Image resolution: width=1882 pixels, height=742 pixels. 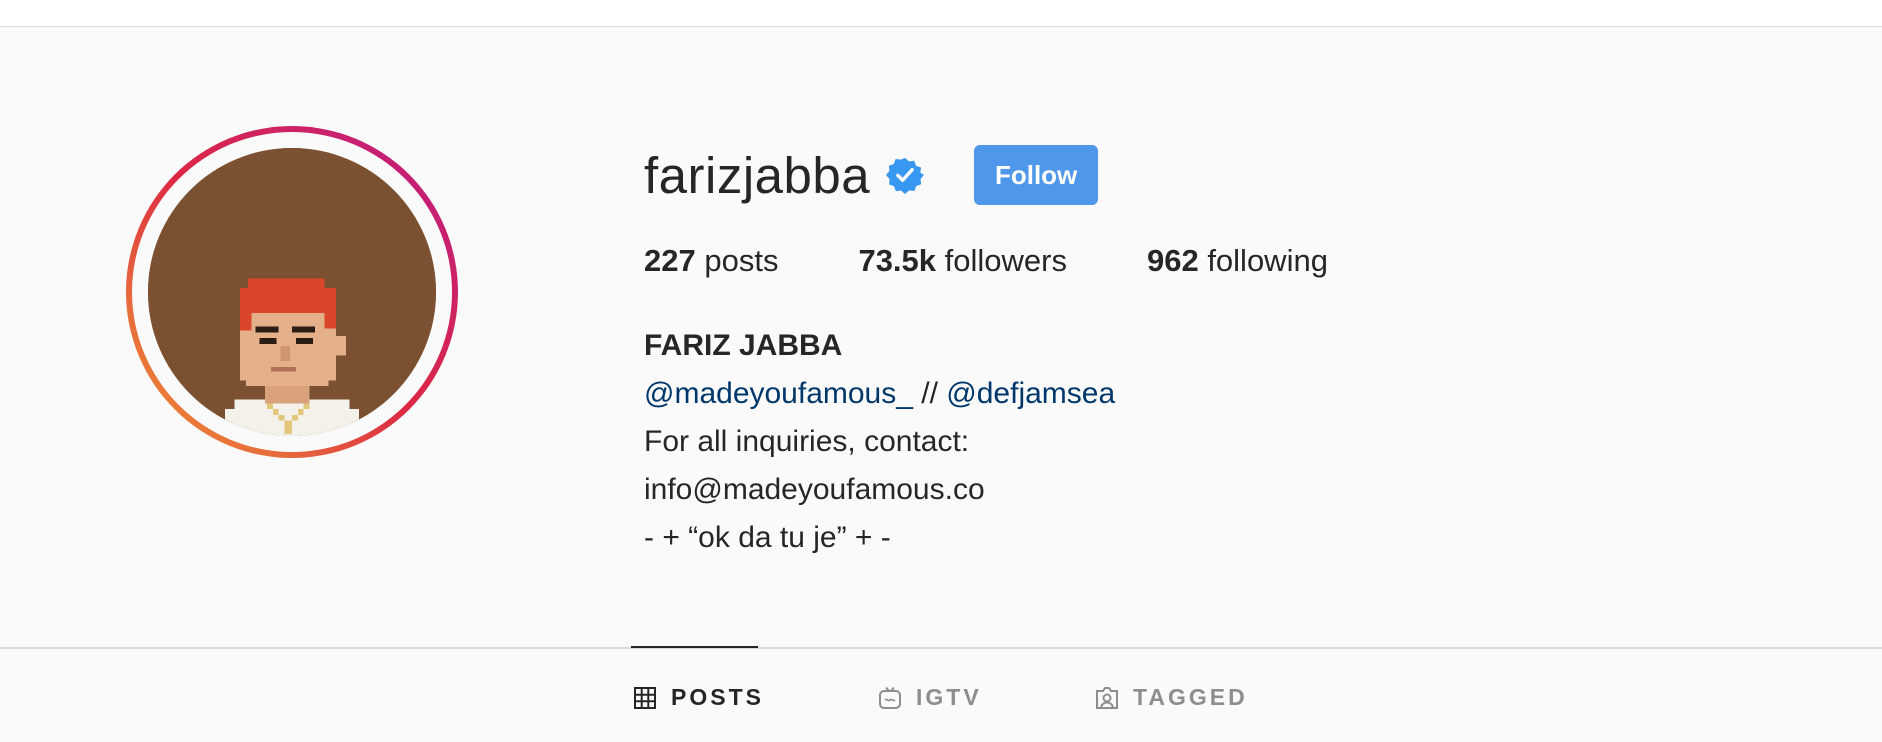 What do you see at coordinates (905, 175) in the screenshot?
I see `verified-badge-icon` at bounding box center [905, 175].